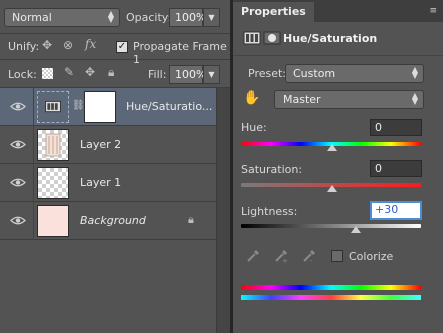  Describe the element at coordinates (349, 99) in the screenshot. I see `channel-select: Master ▲ ▼` at that location.